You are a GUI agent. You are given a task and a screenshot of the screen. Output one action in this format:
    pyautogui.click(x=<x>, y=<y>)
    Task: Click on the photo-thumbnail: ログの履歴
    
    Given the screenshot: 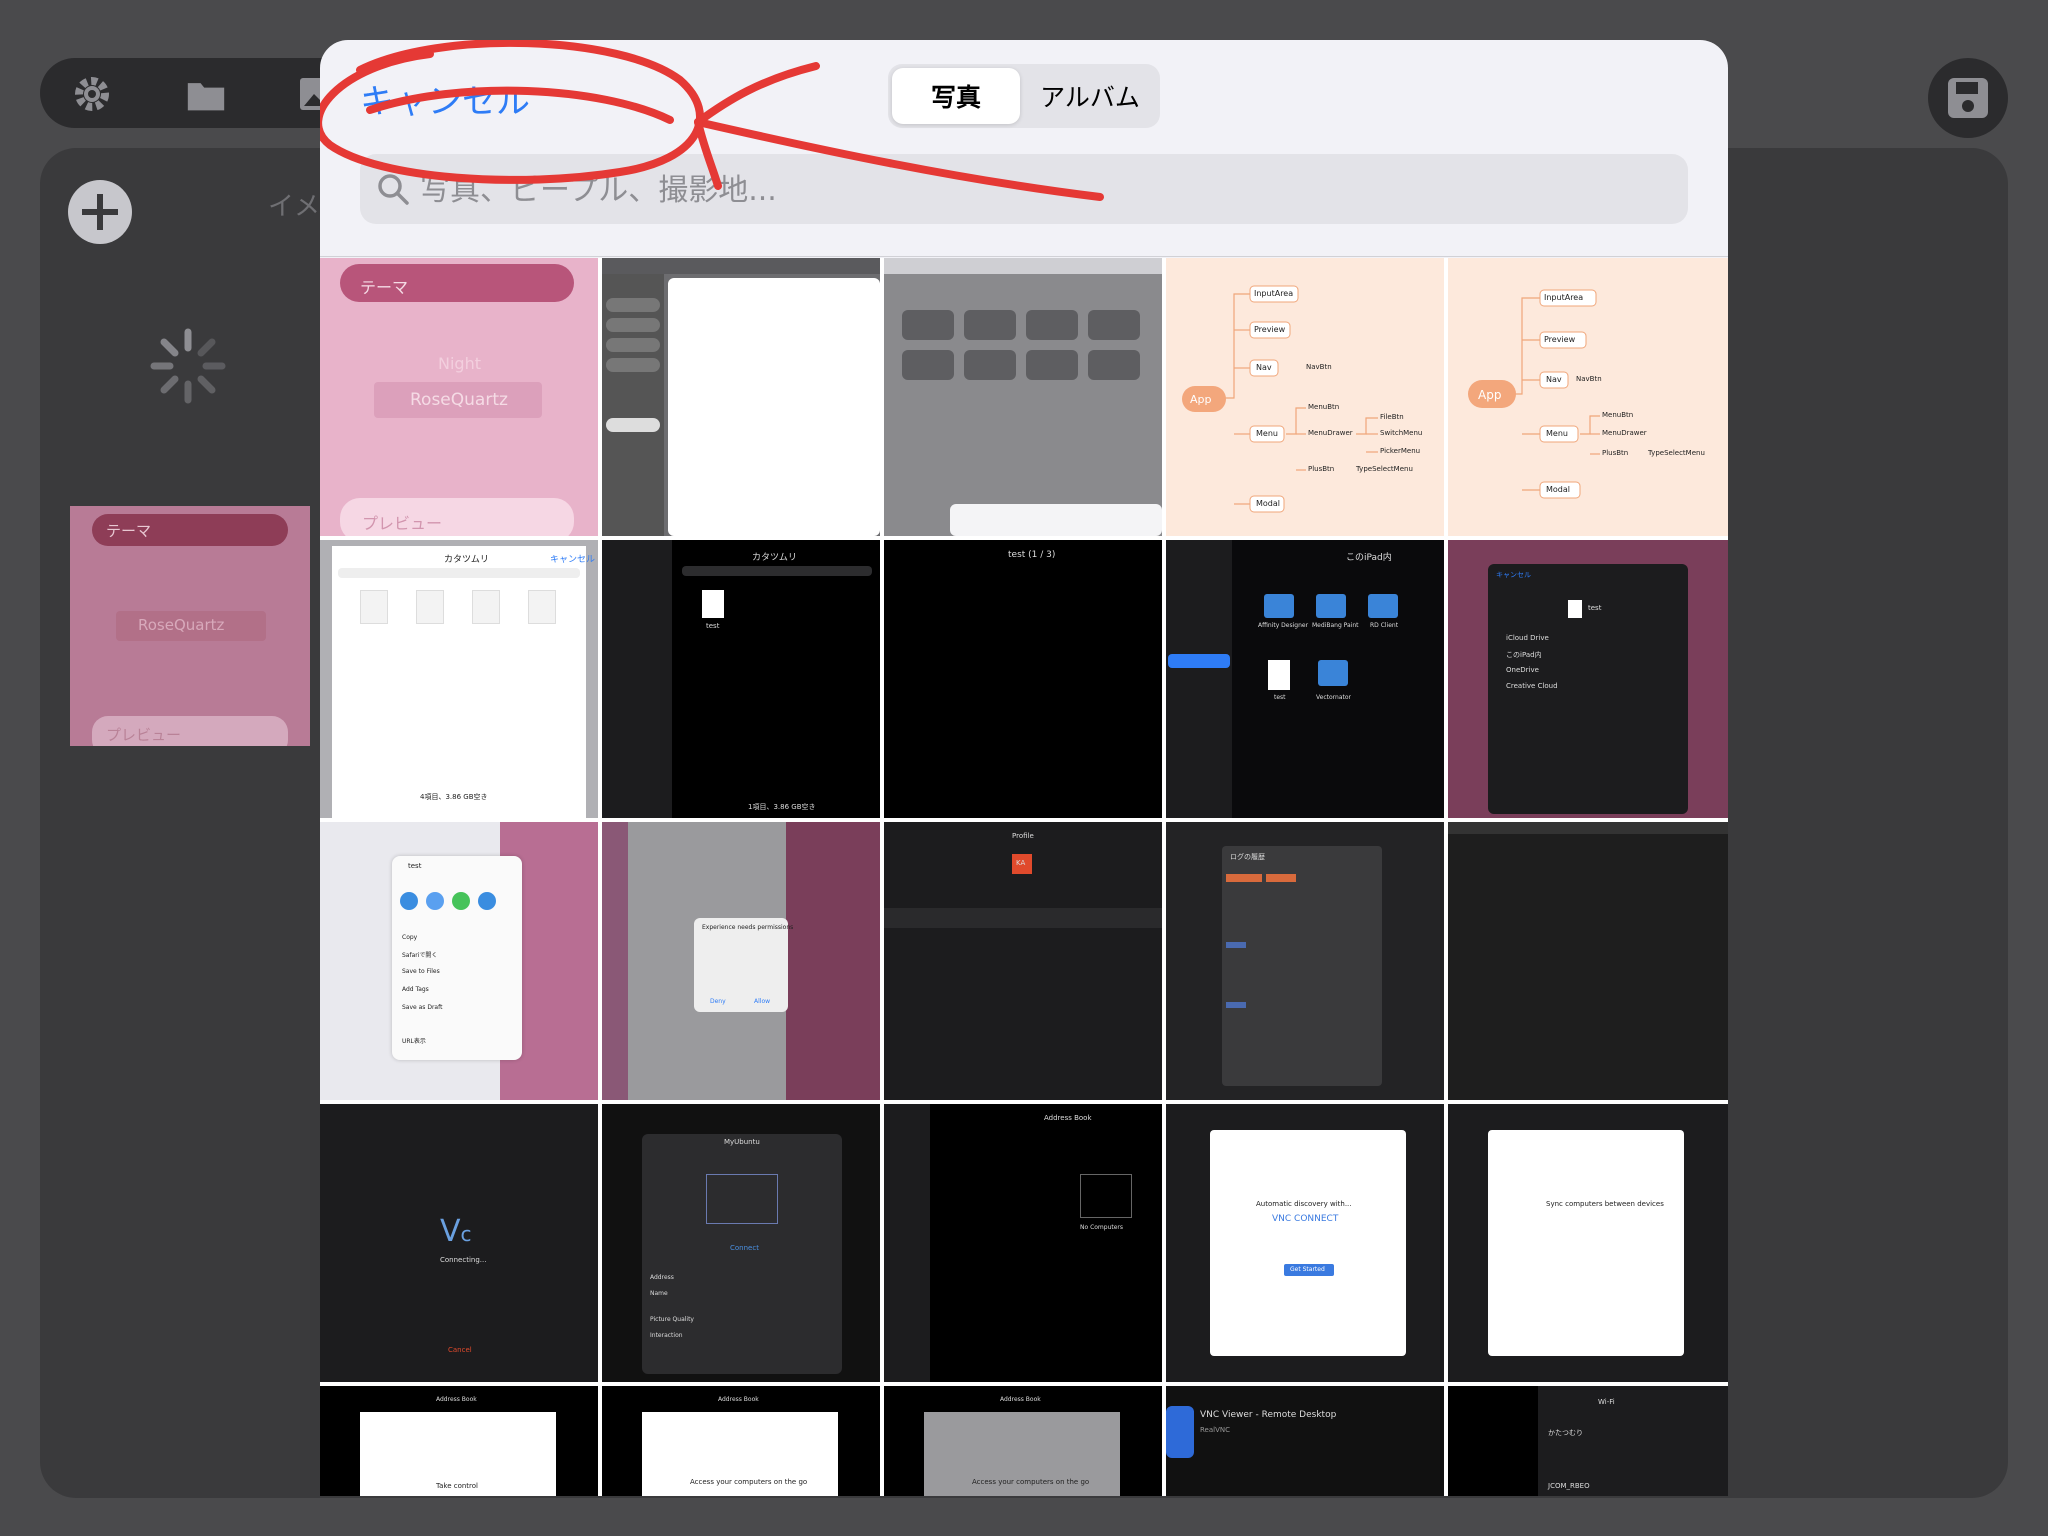 What is the action you would take?
    pyautogui.click(x=1305, y=961)
    